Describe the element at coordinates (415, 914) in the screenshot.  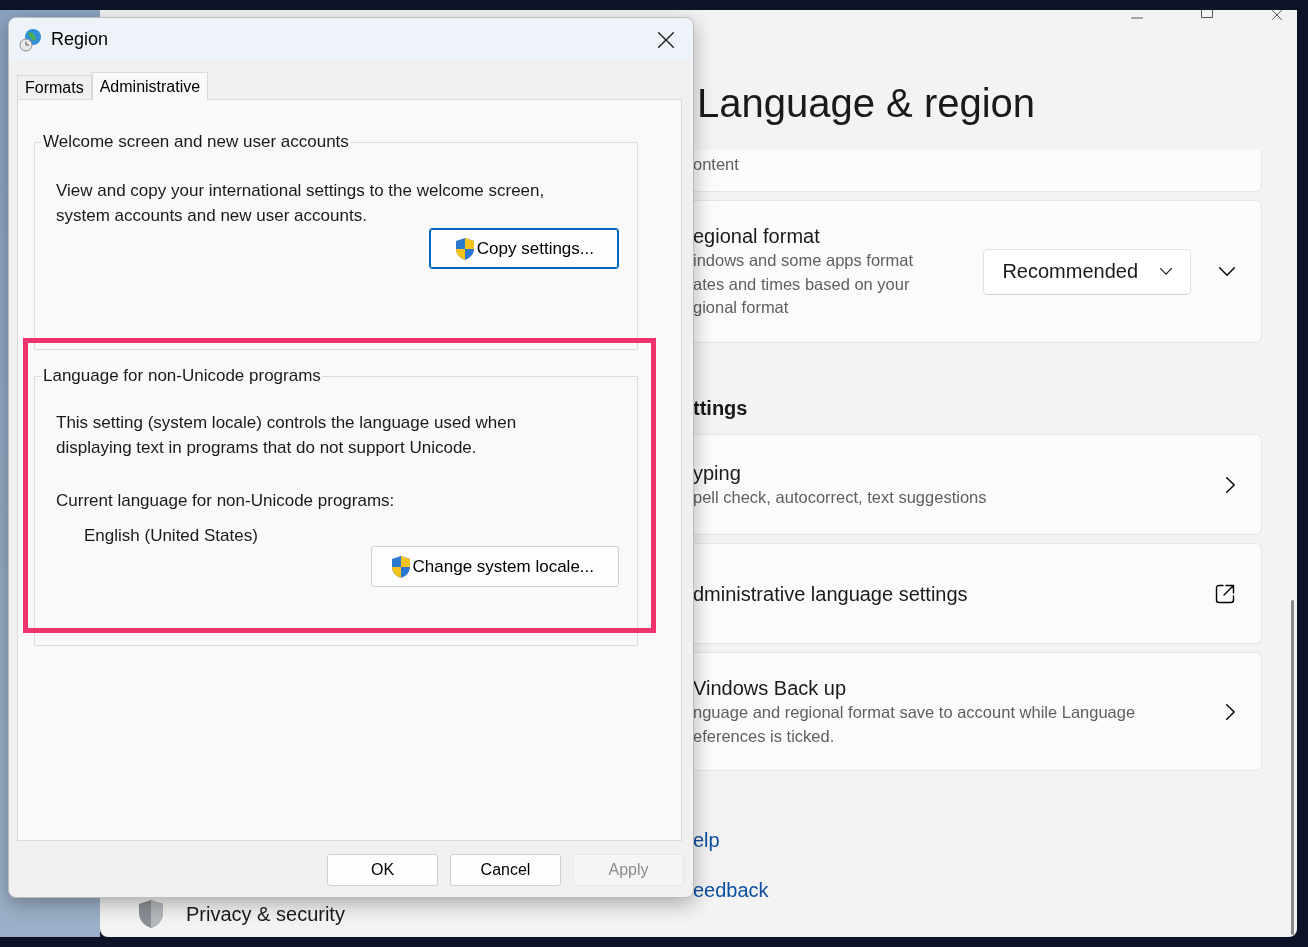
I see `sidebar-item: Privacy & security` at that location.